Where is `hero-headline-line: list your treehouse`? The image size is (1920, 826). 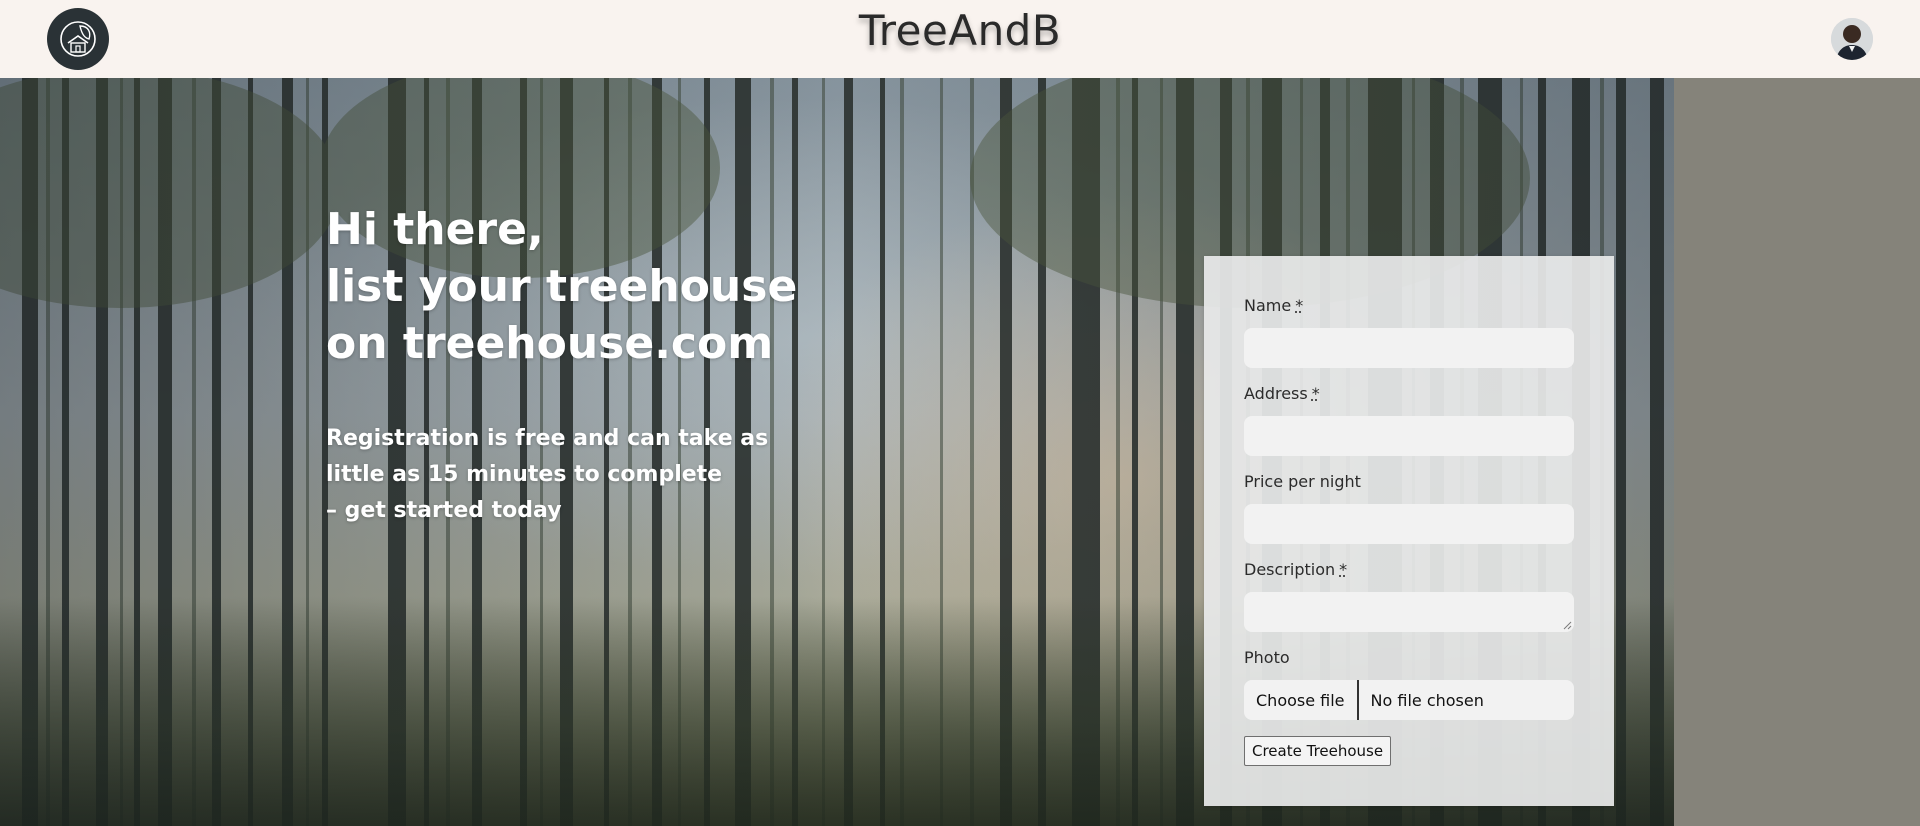
hero-headline-line: list your treehouse is located at coordinates (562, 286).